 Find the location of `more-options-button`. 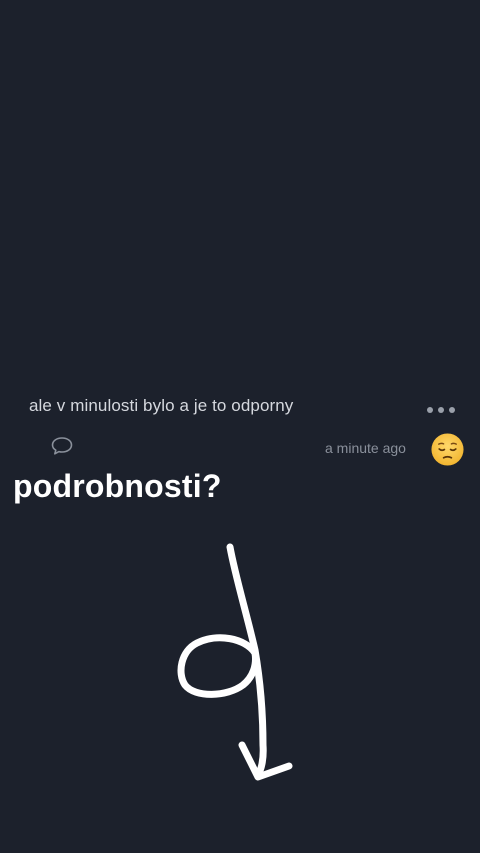

more-options-button is located at coordinates (441, 410).